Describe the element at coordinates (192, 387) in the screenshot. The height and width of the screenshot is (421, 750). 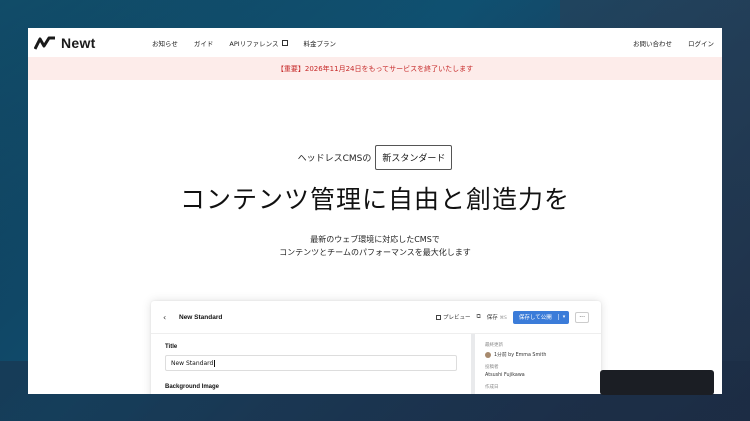
I see `background-image-label: Background Image` at that location.